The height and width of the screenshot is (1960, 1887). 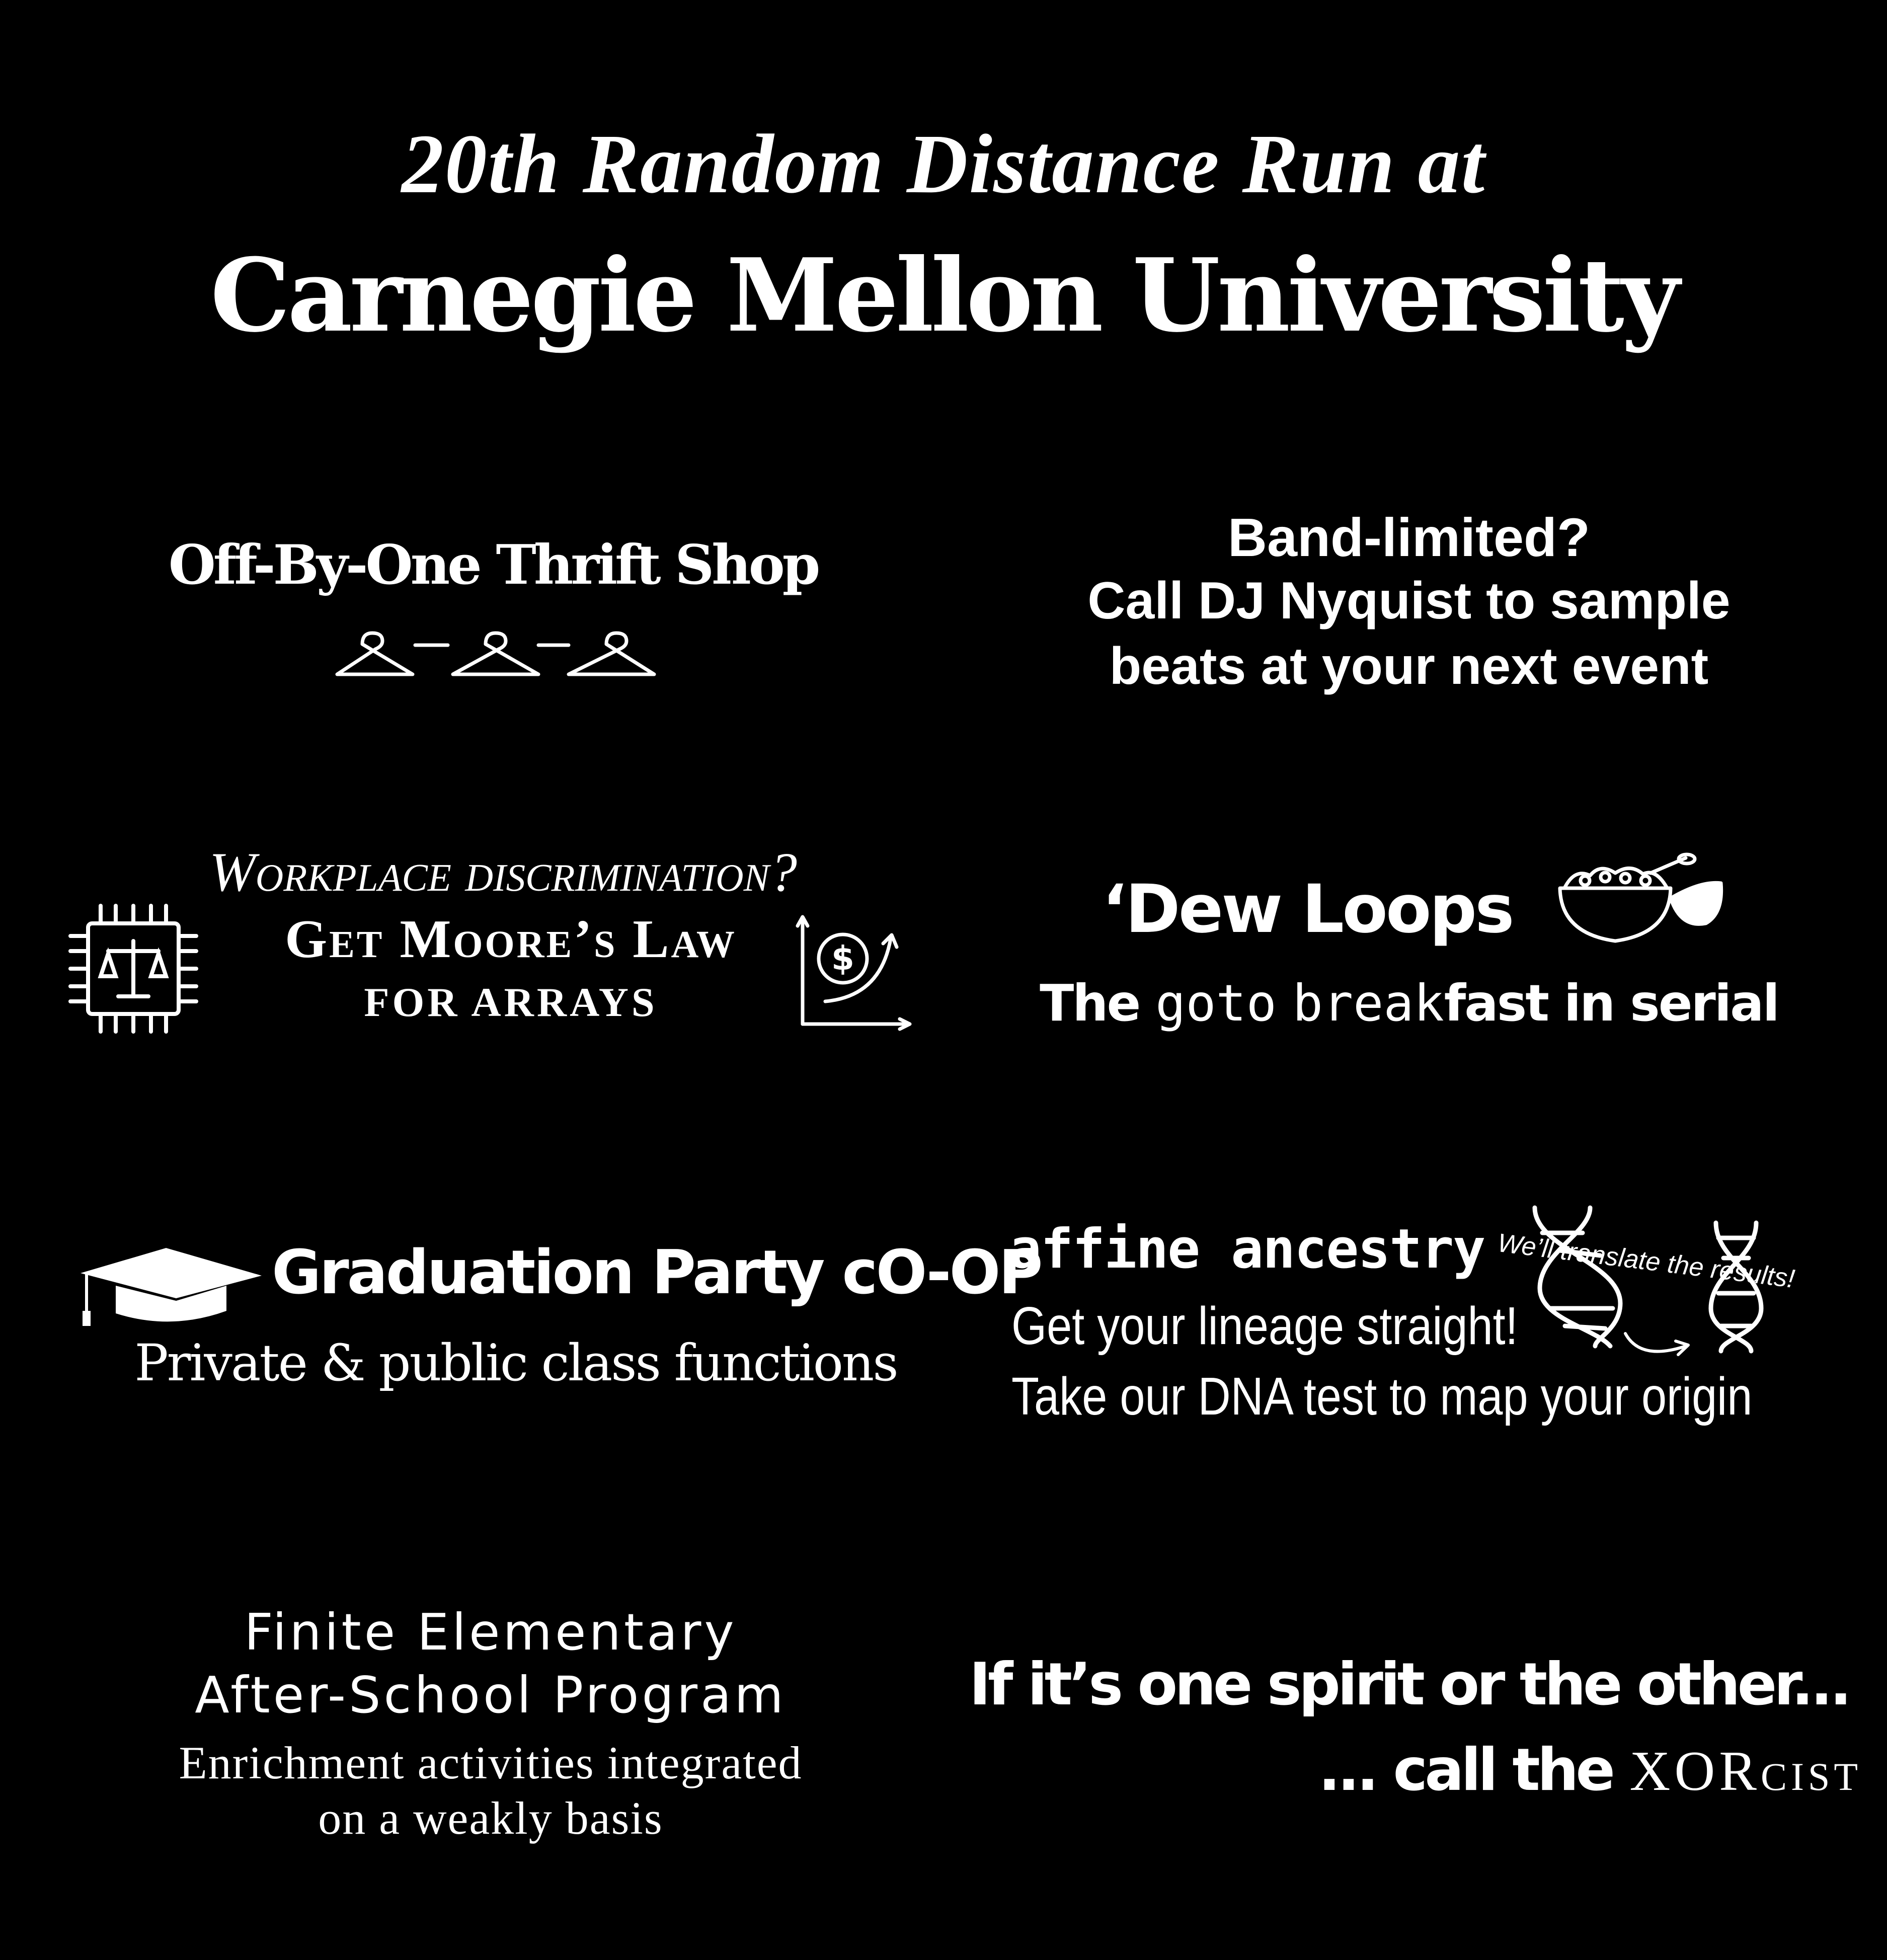 I want to click on tagline-rest: fast in serial, so click(x=1612, y=1003).